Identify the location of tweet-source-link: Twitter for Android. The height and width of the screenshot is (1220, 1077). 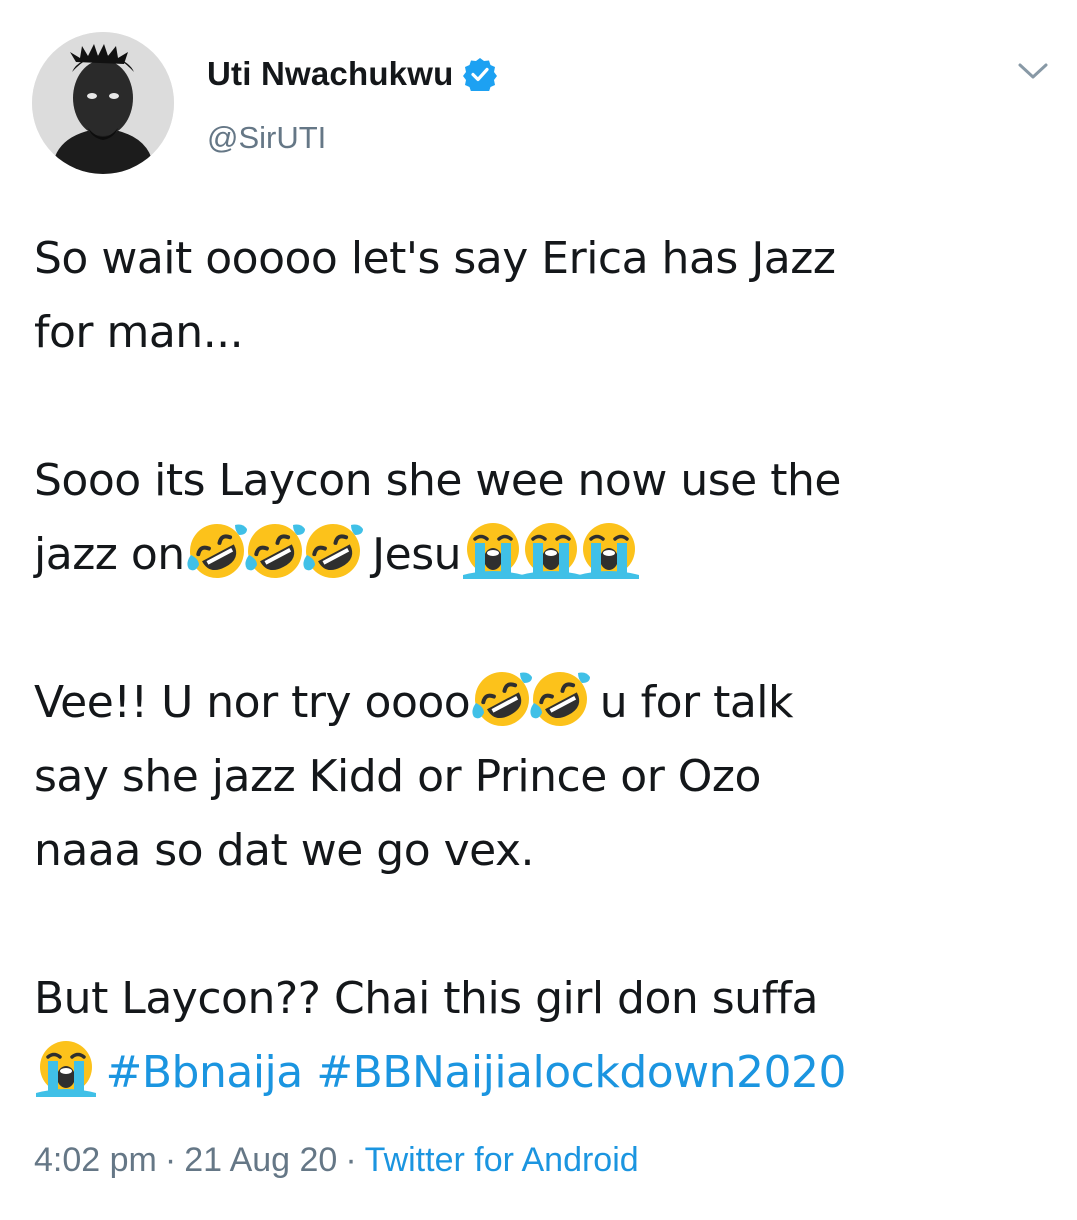
(502, 1160).